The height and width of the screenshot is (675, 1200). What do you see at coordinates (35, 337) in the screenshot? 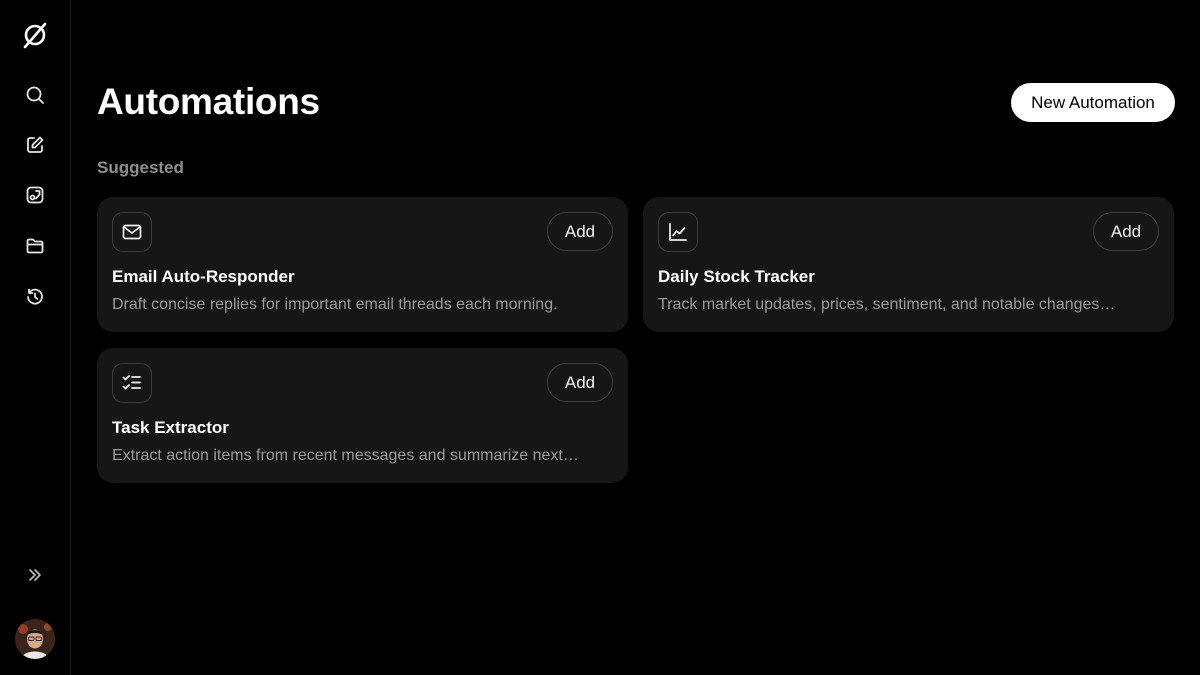
I see `sidebar` at bounding box center [35, 337].